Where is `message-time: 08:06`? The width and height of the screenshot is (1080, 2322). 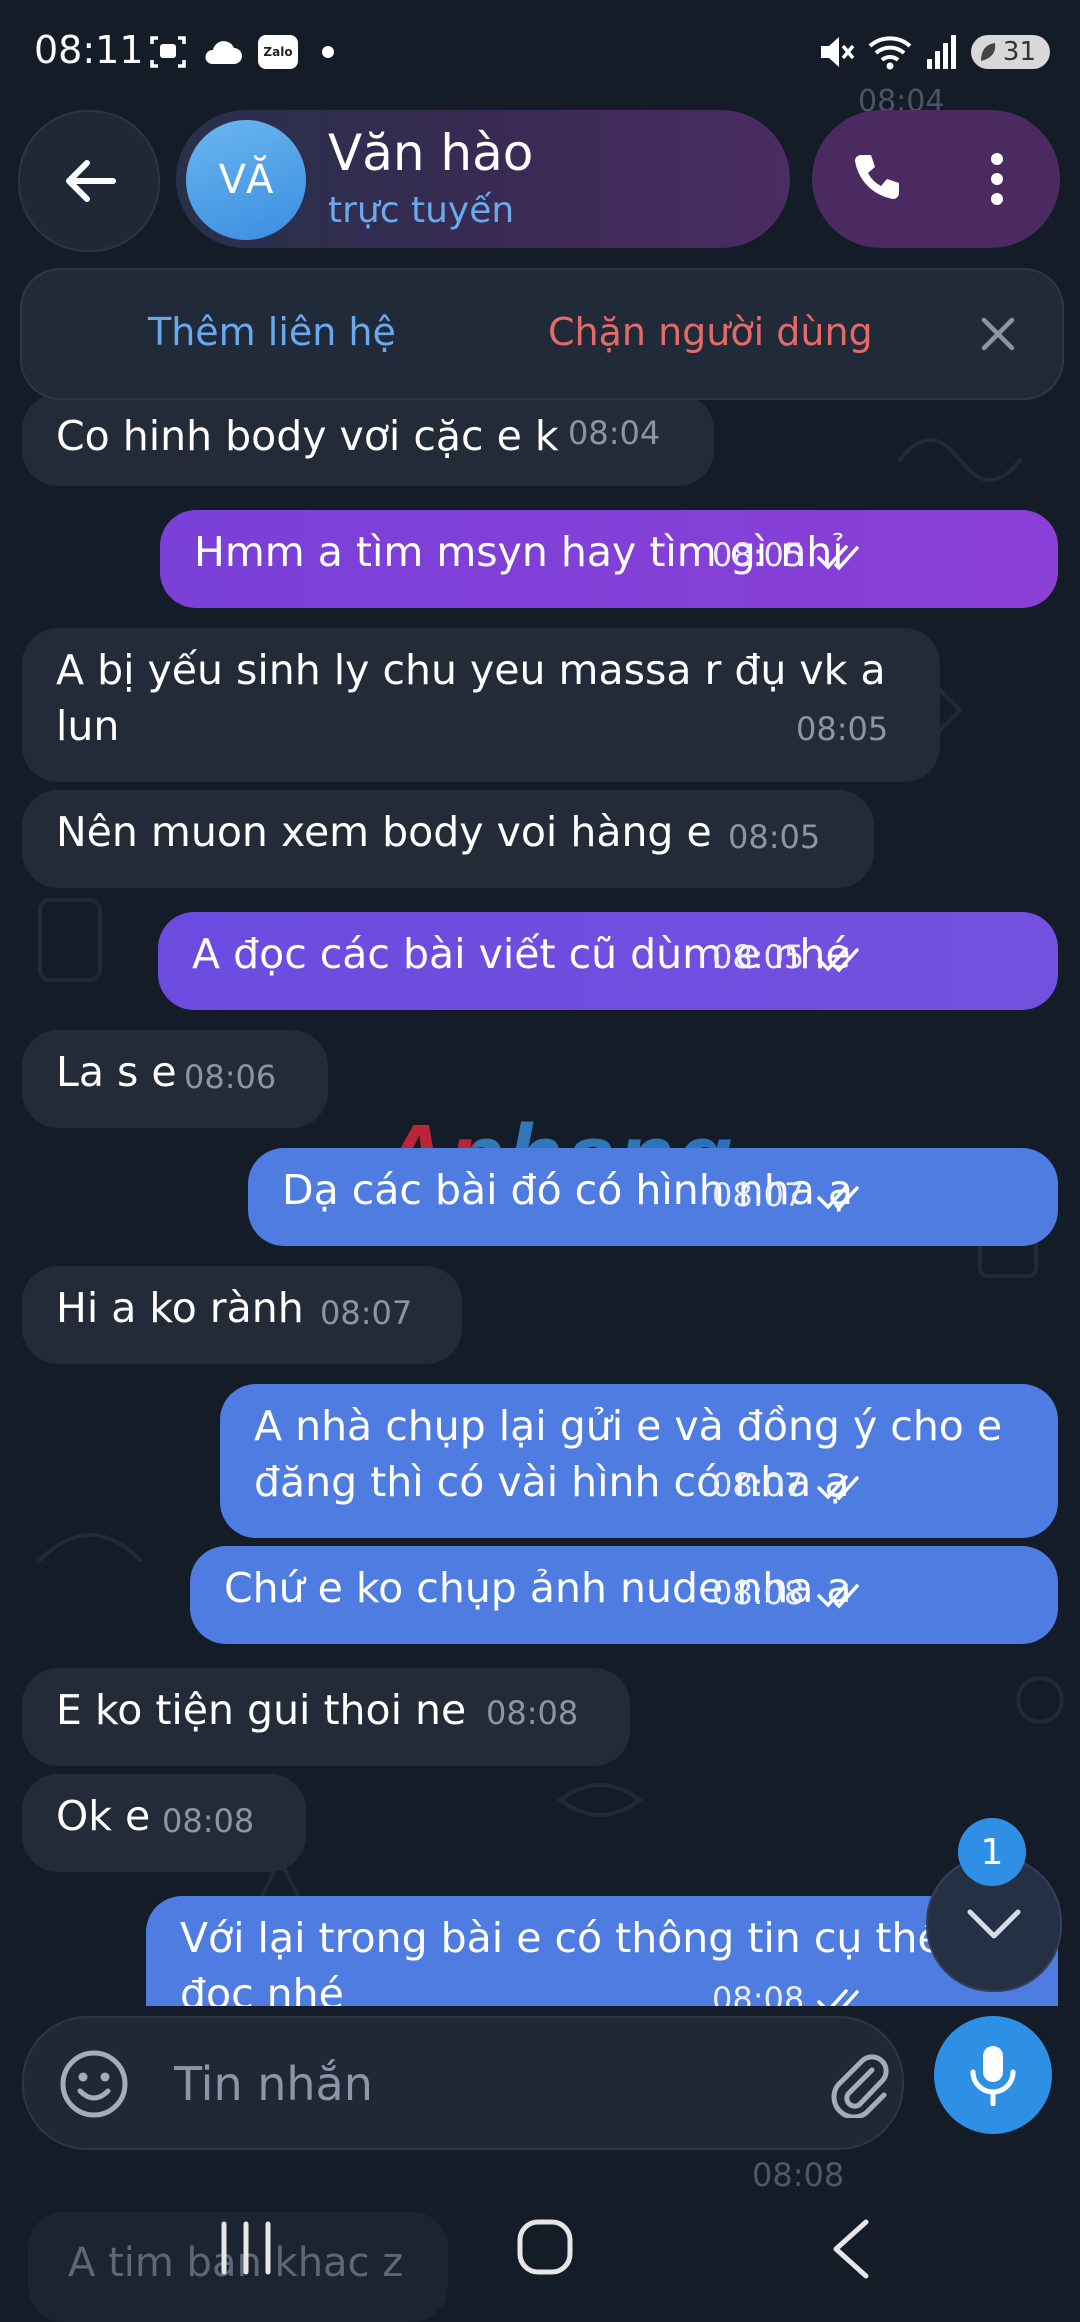
message-time: 08:06 is located at coordinates (230, 1077).